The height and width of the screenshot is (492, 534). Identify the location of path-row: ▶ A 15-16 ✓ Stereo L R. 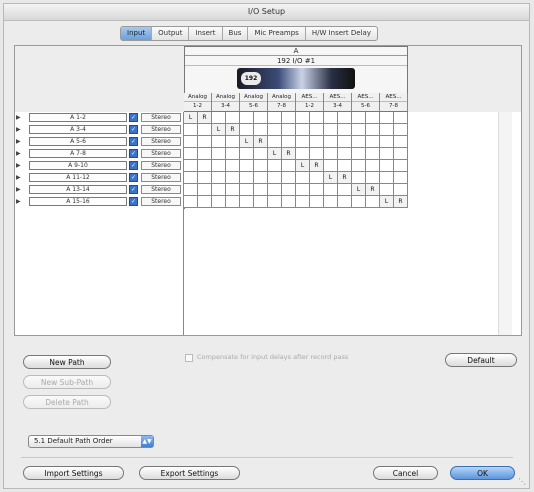
(211, 202).